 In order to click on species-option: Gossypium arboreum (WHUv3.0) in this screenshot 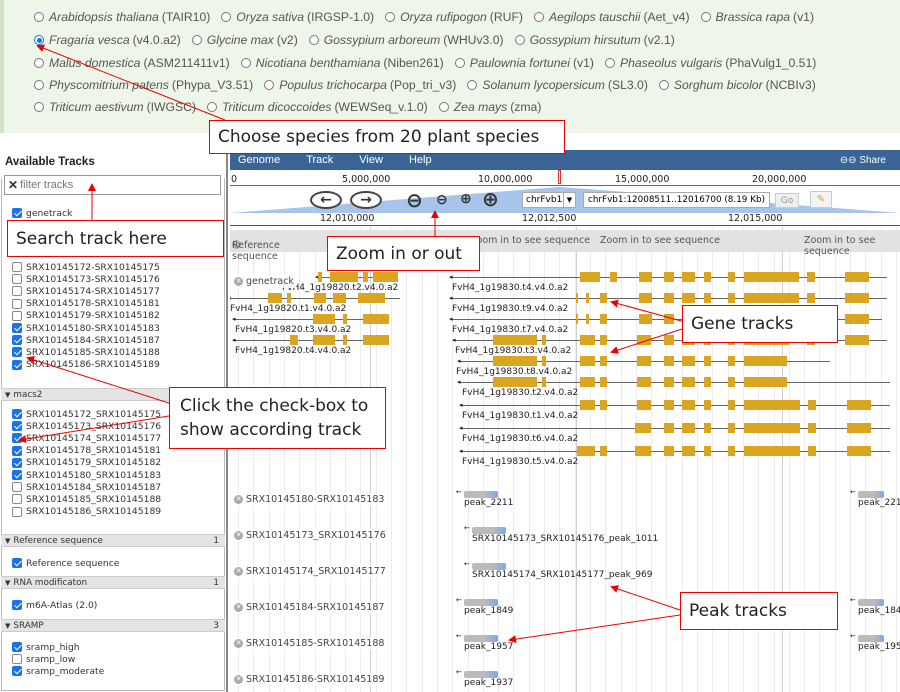, I will do `click(406, 40)`.